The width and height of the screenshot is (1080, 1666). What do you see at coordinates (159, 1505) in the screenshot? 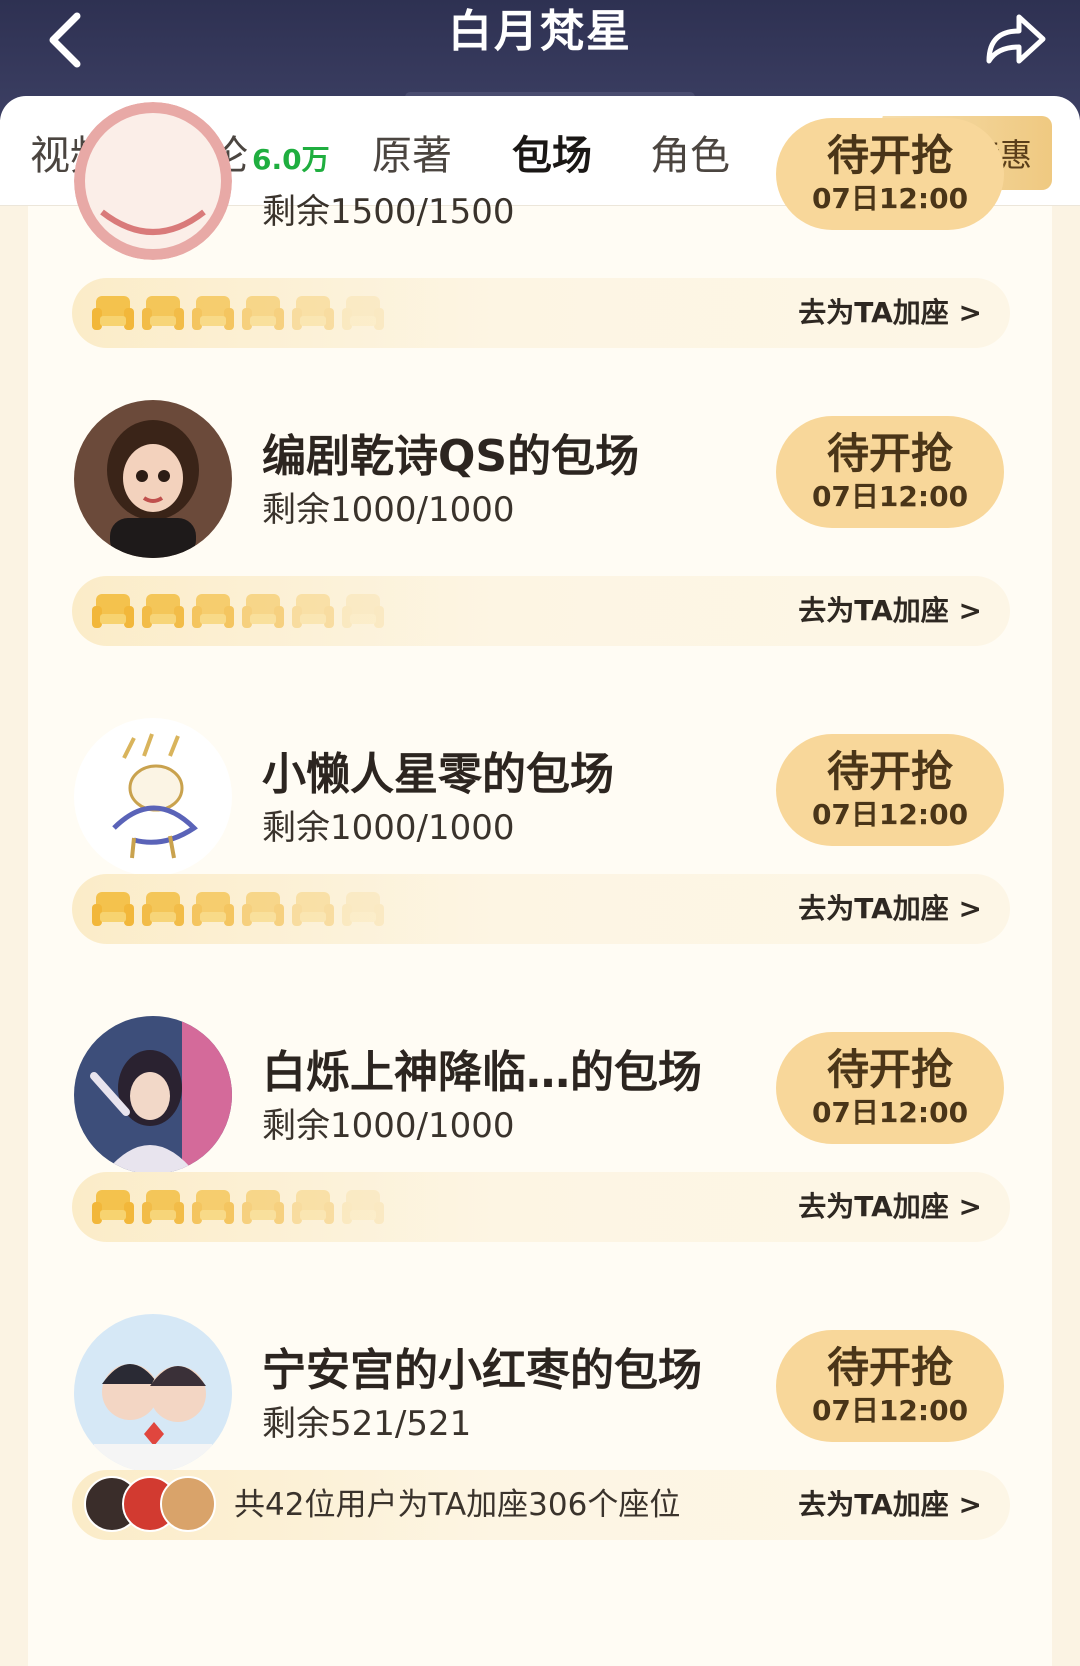
I see `supporter-avatars` at bounding box center [159, 1505].